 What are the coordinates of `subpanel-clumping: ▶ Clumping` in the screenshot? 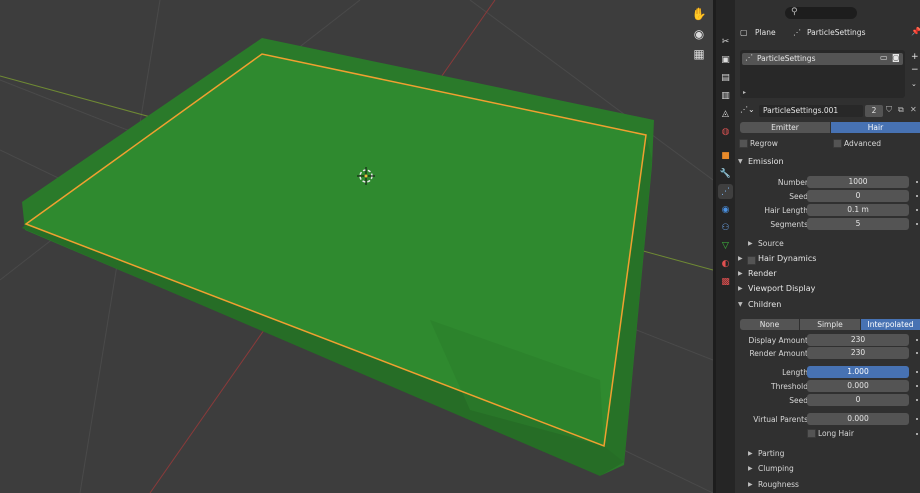 It's located at (830, 470).